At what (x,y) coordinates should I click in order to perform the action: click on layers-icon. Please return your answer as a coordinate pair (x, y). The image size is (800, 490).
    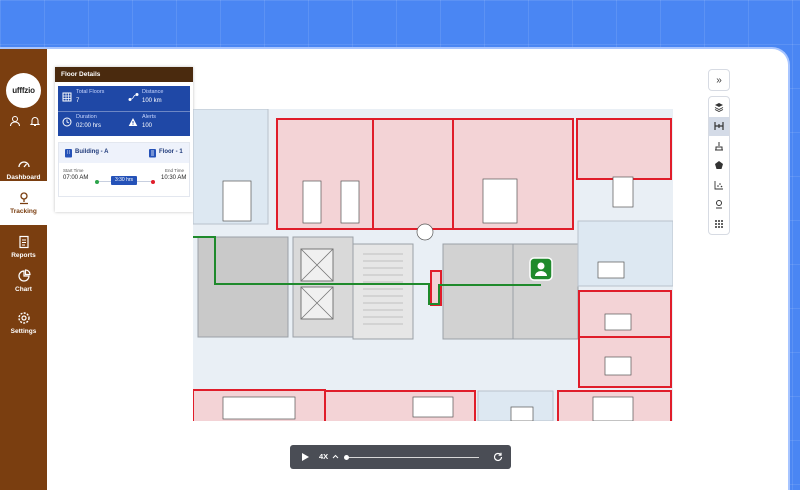
    Looking at the image, I should click on (719, 107).